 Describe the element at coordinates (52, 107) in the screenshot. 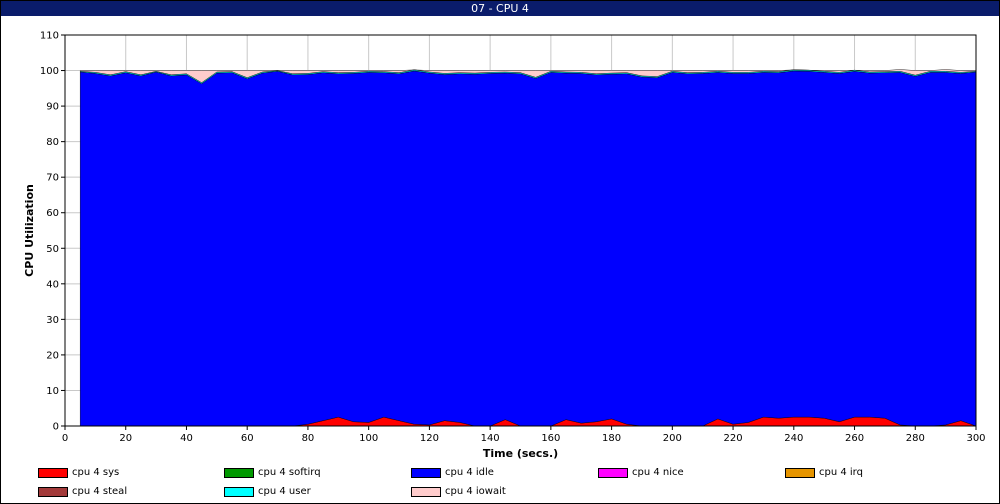

I see `y-tick-label: 90` at that location.